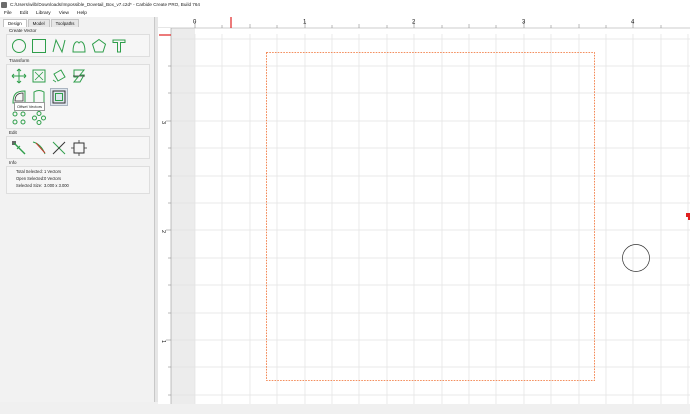 The image size is (690, 414). Describe the element at coordinates (163, 231) in the screenshot. I see `left-ruler-label-2: 2` at that location.